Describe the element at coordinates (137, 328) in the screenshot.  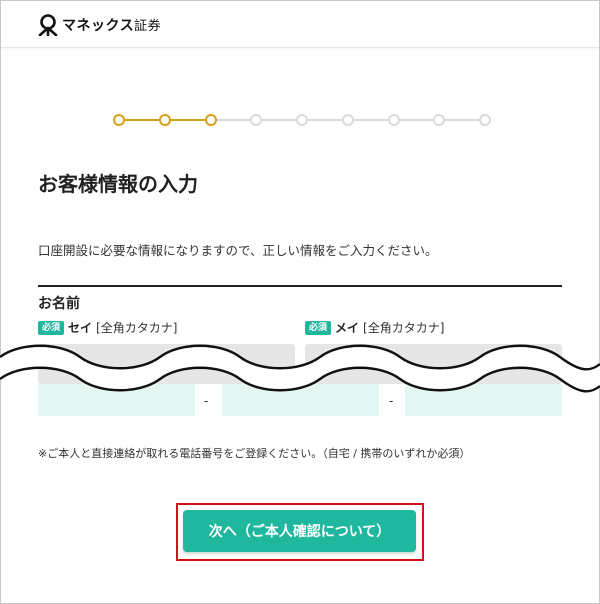
I see `last-name-hint: [全角カタカナ]` at that location.